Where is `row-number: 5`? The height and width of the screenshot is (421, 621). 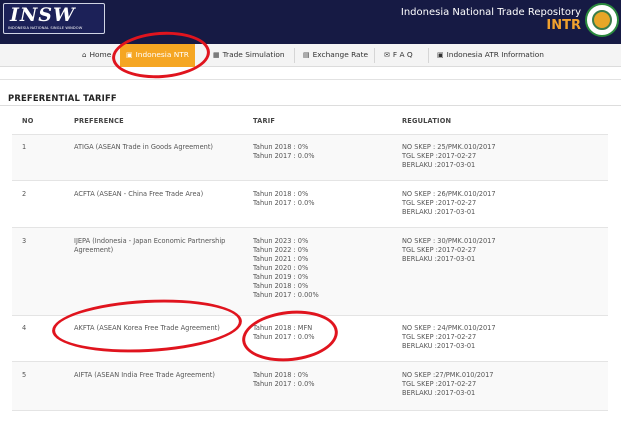 row-number: 5 is located at coordinates (24, 375).